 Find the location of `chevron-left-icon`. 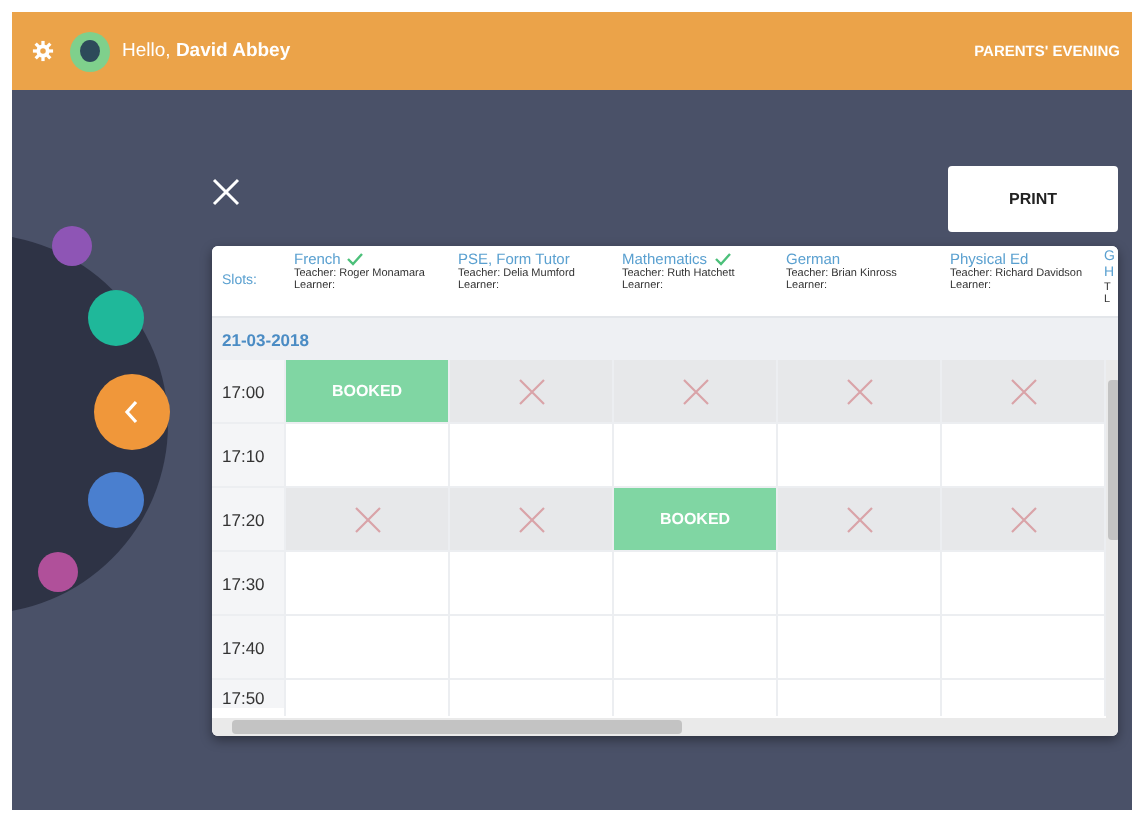

chevron-left-icon is located at coordinates (132, 412).